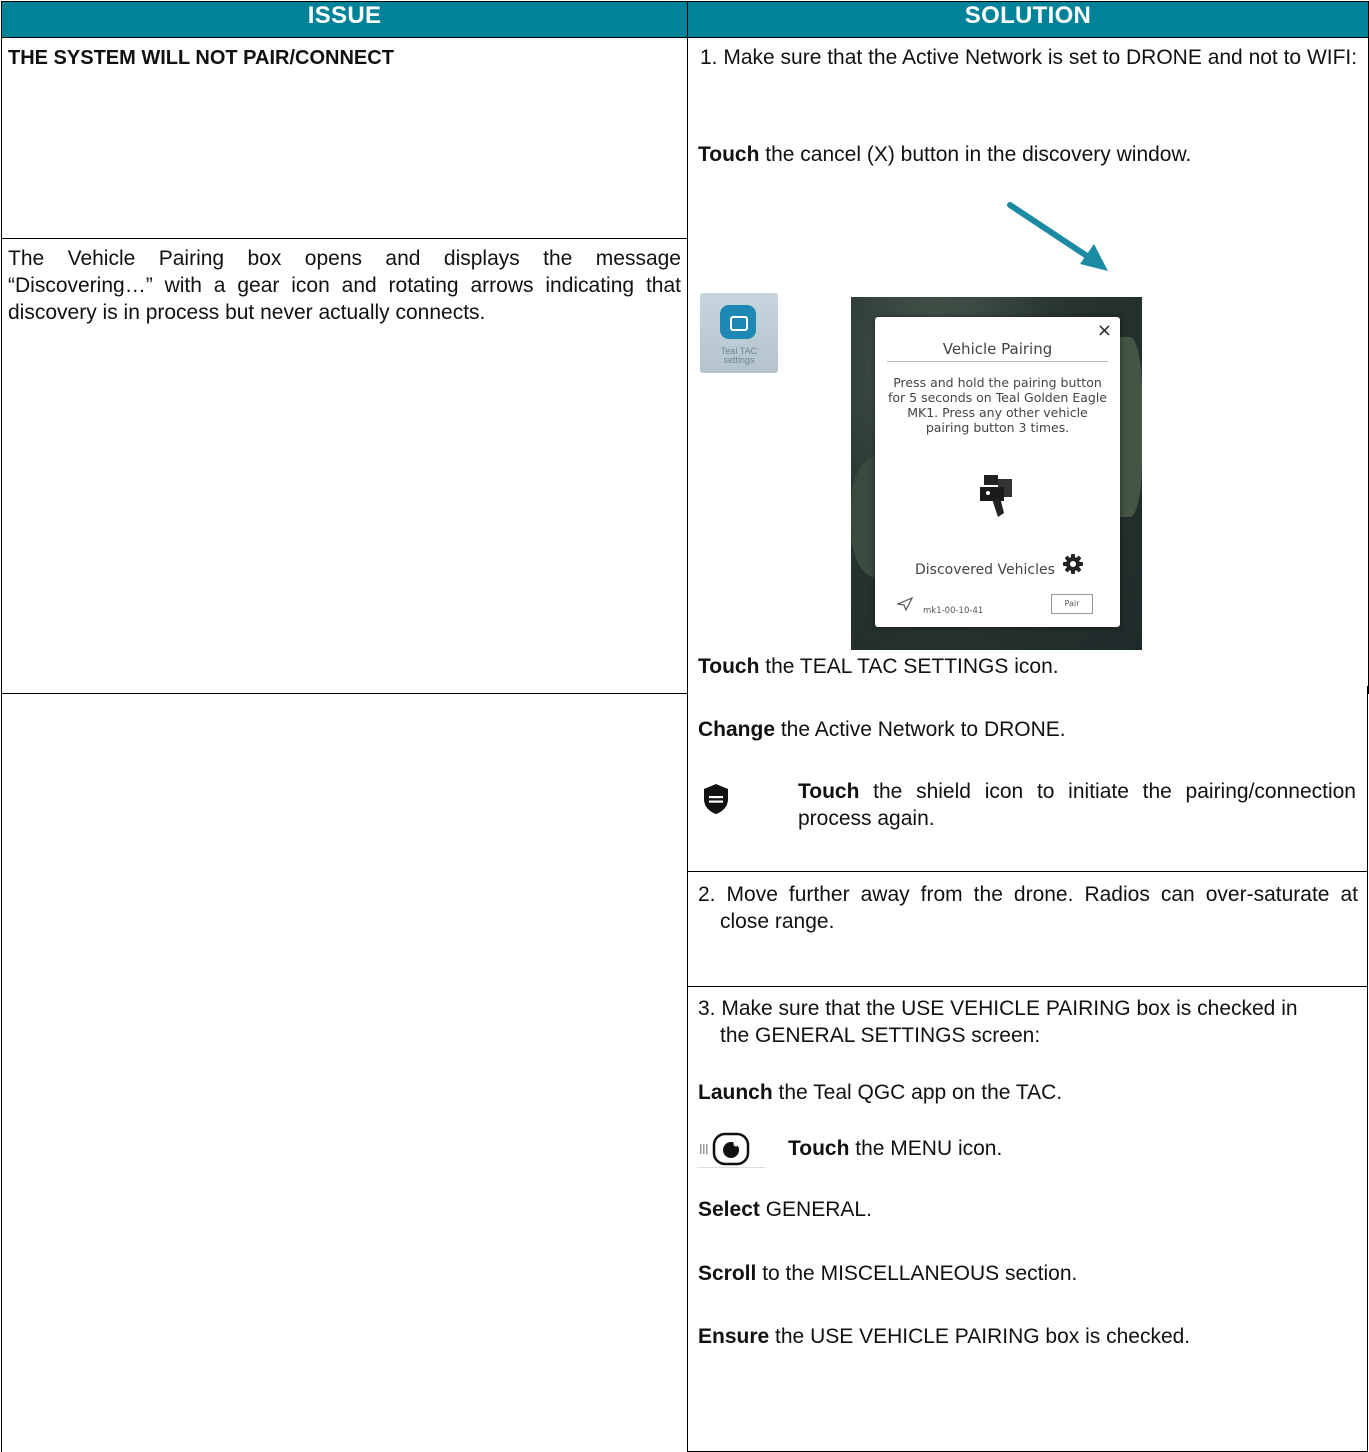 This screenshot has height=1452, width=1369. What do you see at coordinates (729, 1209) in the screenshot?
I see `bold-verb: Select` at bounding box center [729, 1209].